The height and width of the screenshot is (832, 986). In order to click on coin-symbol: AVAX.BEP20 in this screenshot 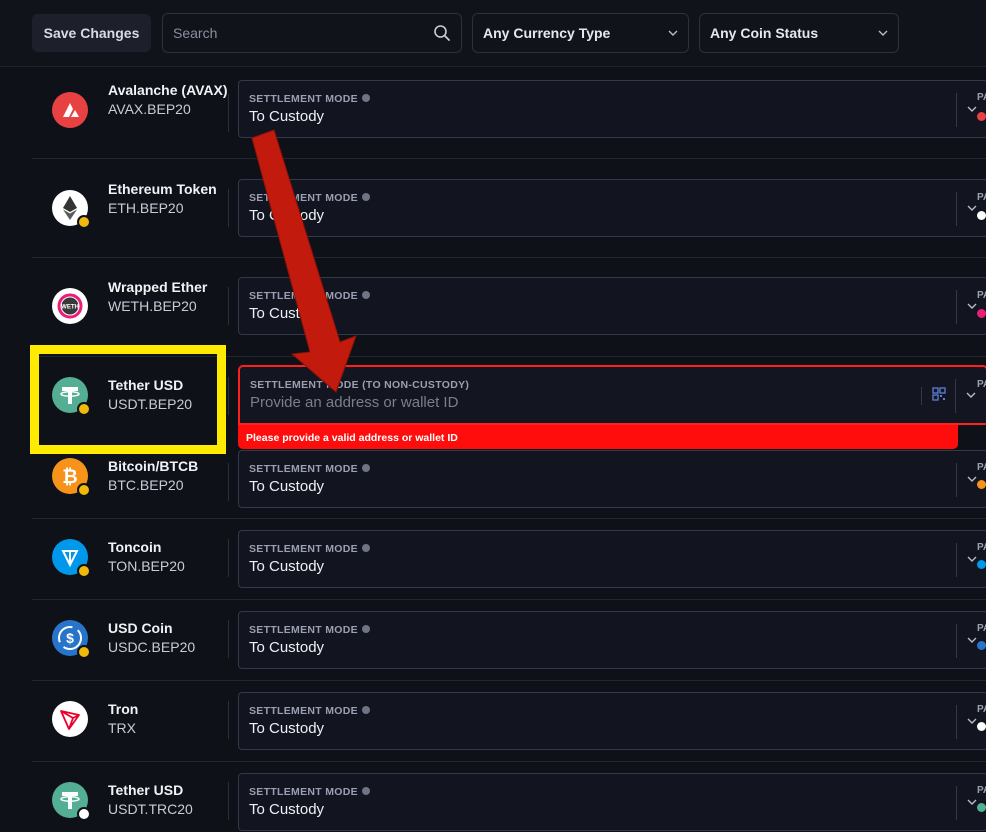, I will do `click(149, 108)`.